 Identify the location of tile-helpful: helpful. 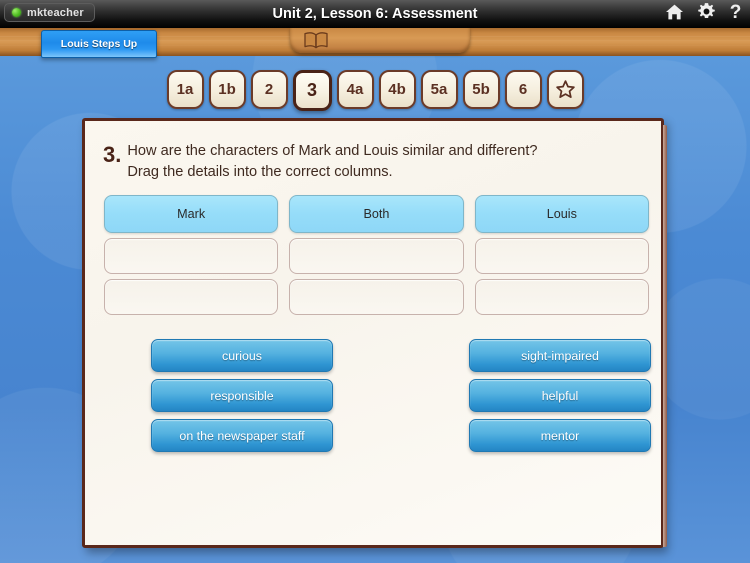
(560, 395).